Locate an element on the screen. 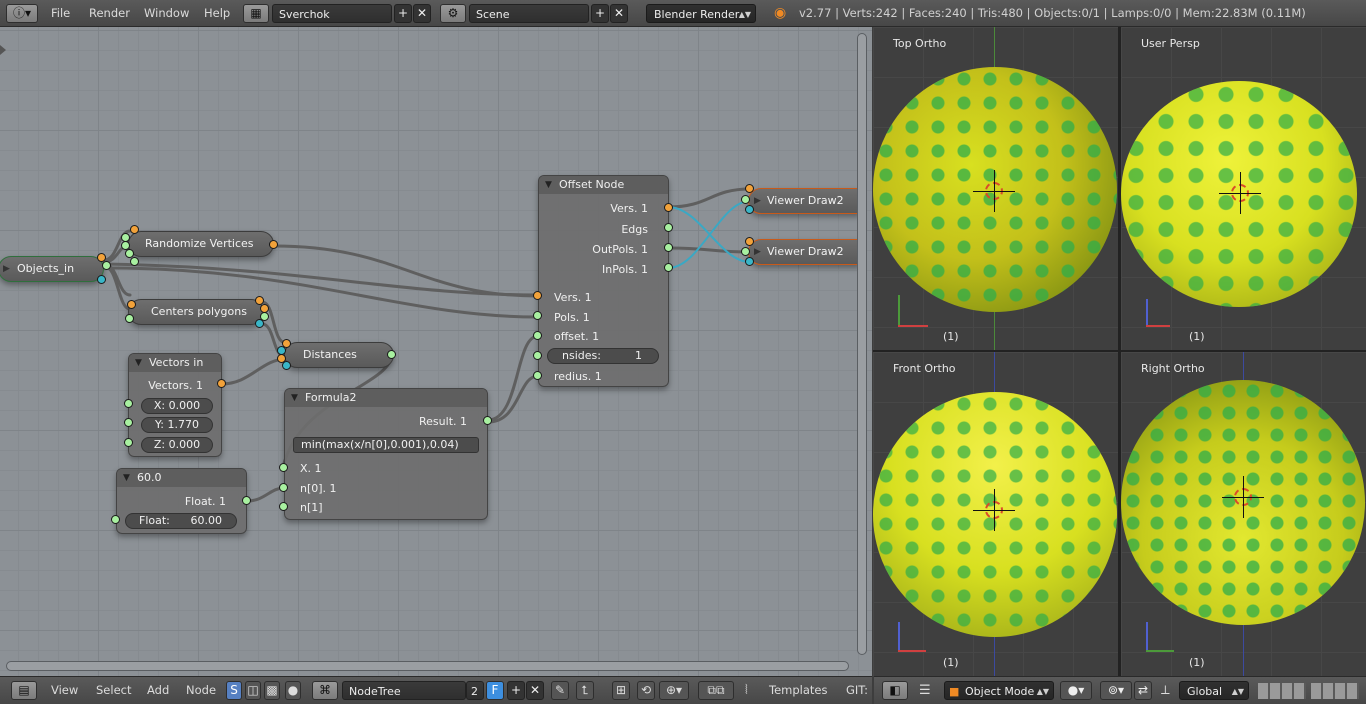 This screenshot has height=704, width=1366. node-tree-icon: ⌘ is located at coordinates (325, 690).